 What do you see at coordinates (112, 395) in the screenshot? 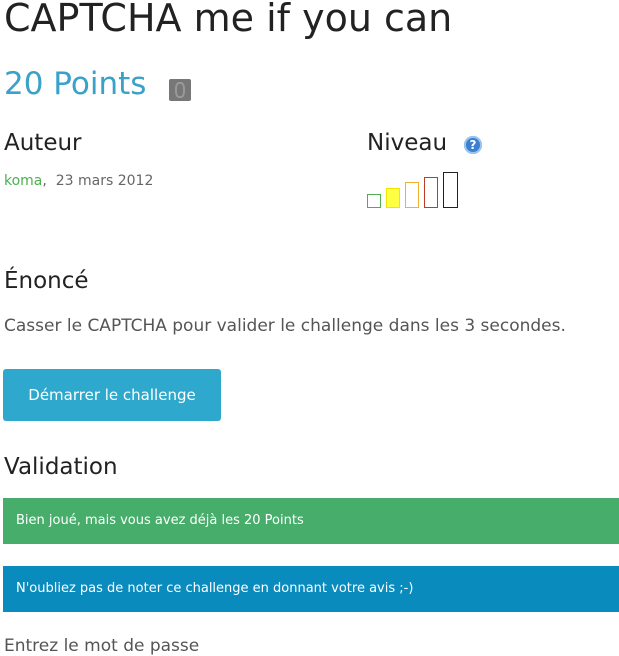
I see `start-challenge-button: Démarrer le challenge` at bounding box center [112, 395].